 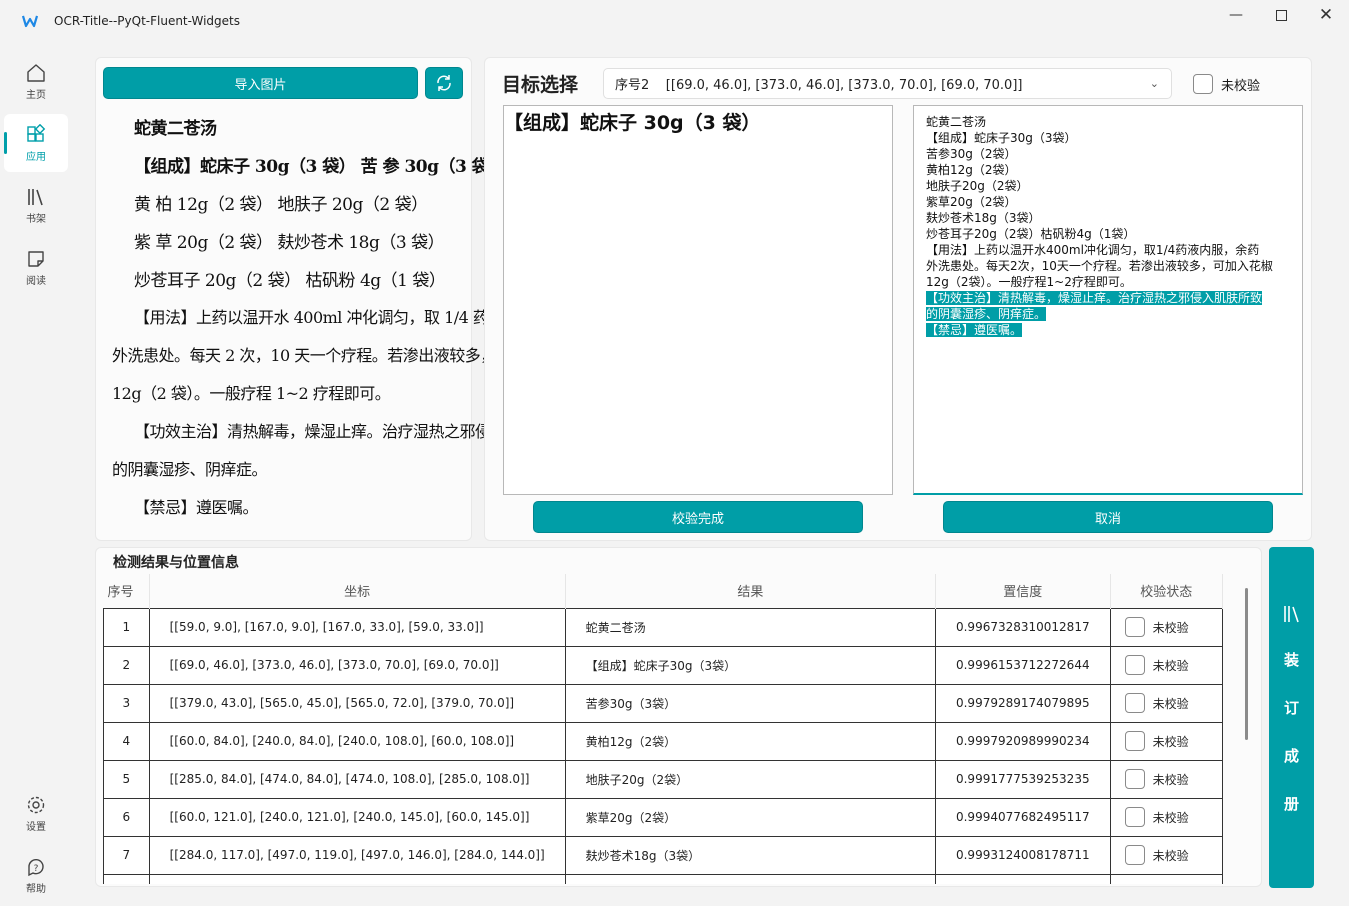 I want to click on row-id-cell: 3, so click(x=126, y=703).